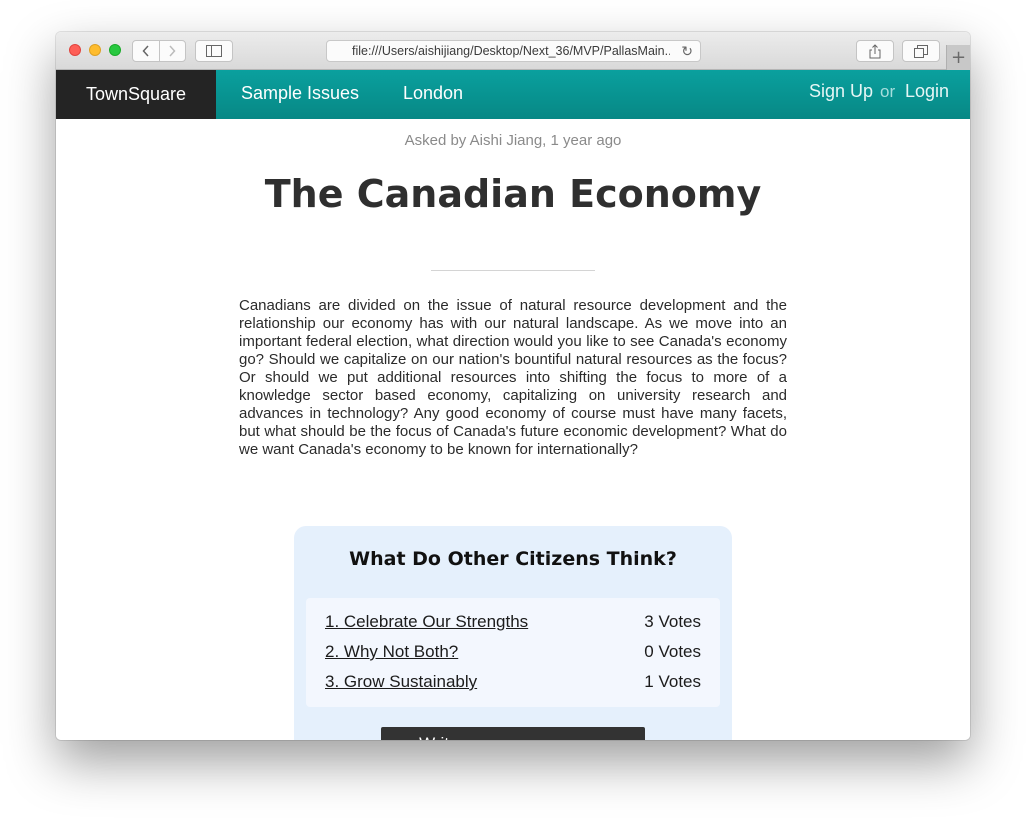 This screenshot has height=820, width=1026. I want to click on title-divider, so click(513, 270).